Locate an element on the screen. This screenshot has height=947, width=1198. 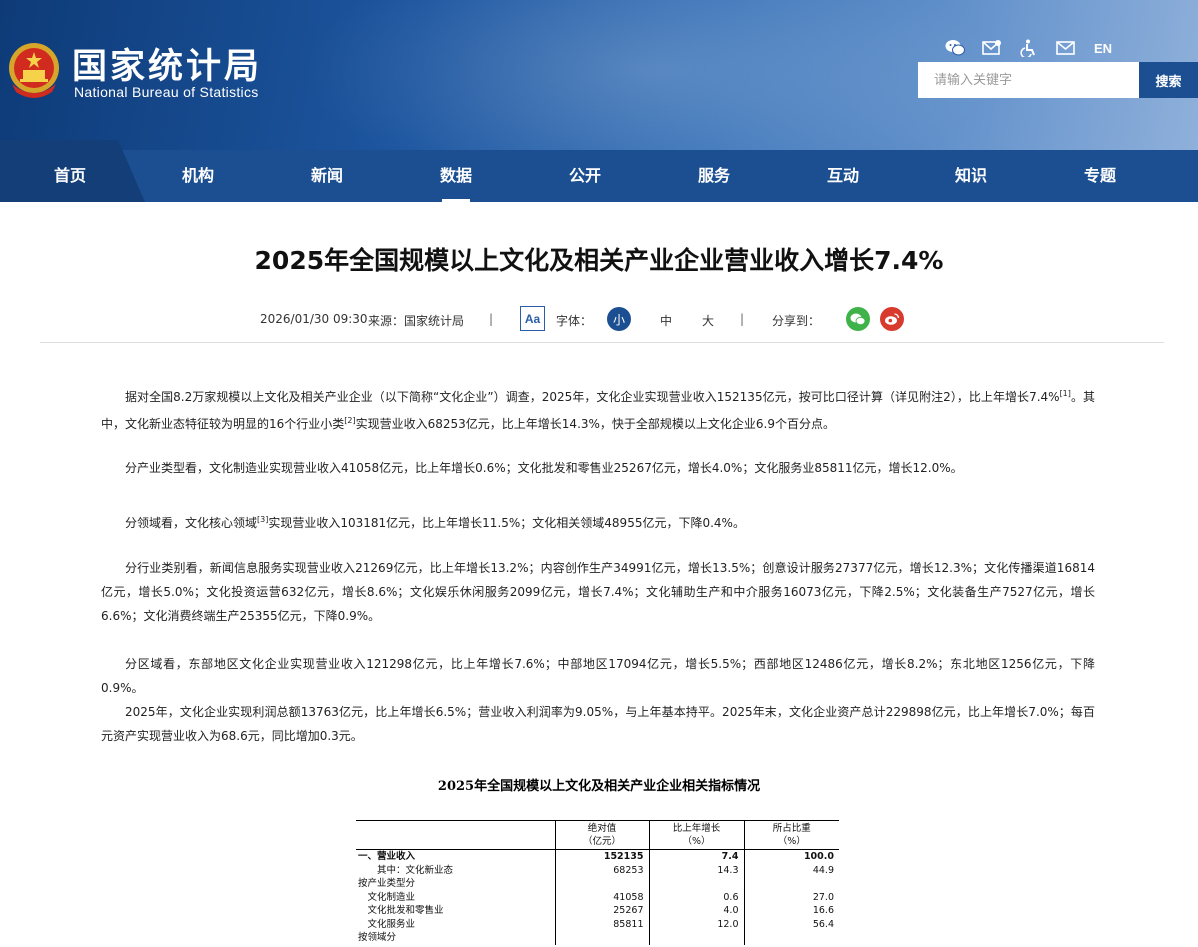
nav-item-topics: 专题 is located at coordinates (1100, 176).